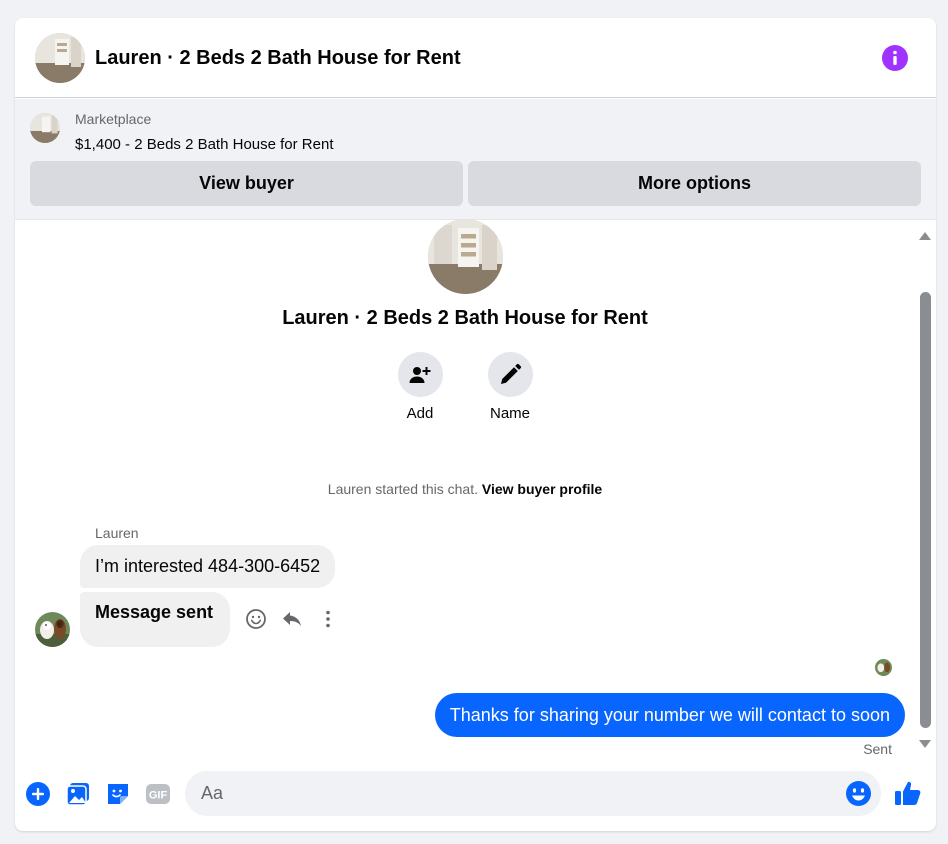 This screenshot has width=948, height=844. What do you see at coordinates (420, 387) in the screenshot?
I see `add-button: Add` at bounding box center [420, 387].